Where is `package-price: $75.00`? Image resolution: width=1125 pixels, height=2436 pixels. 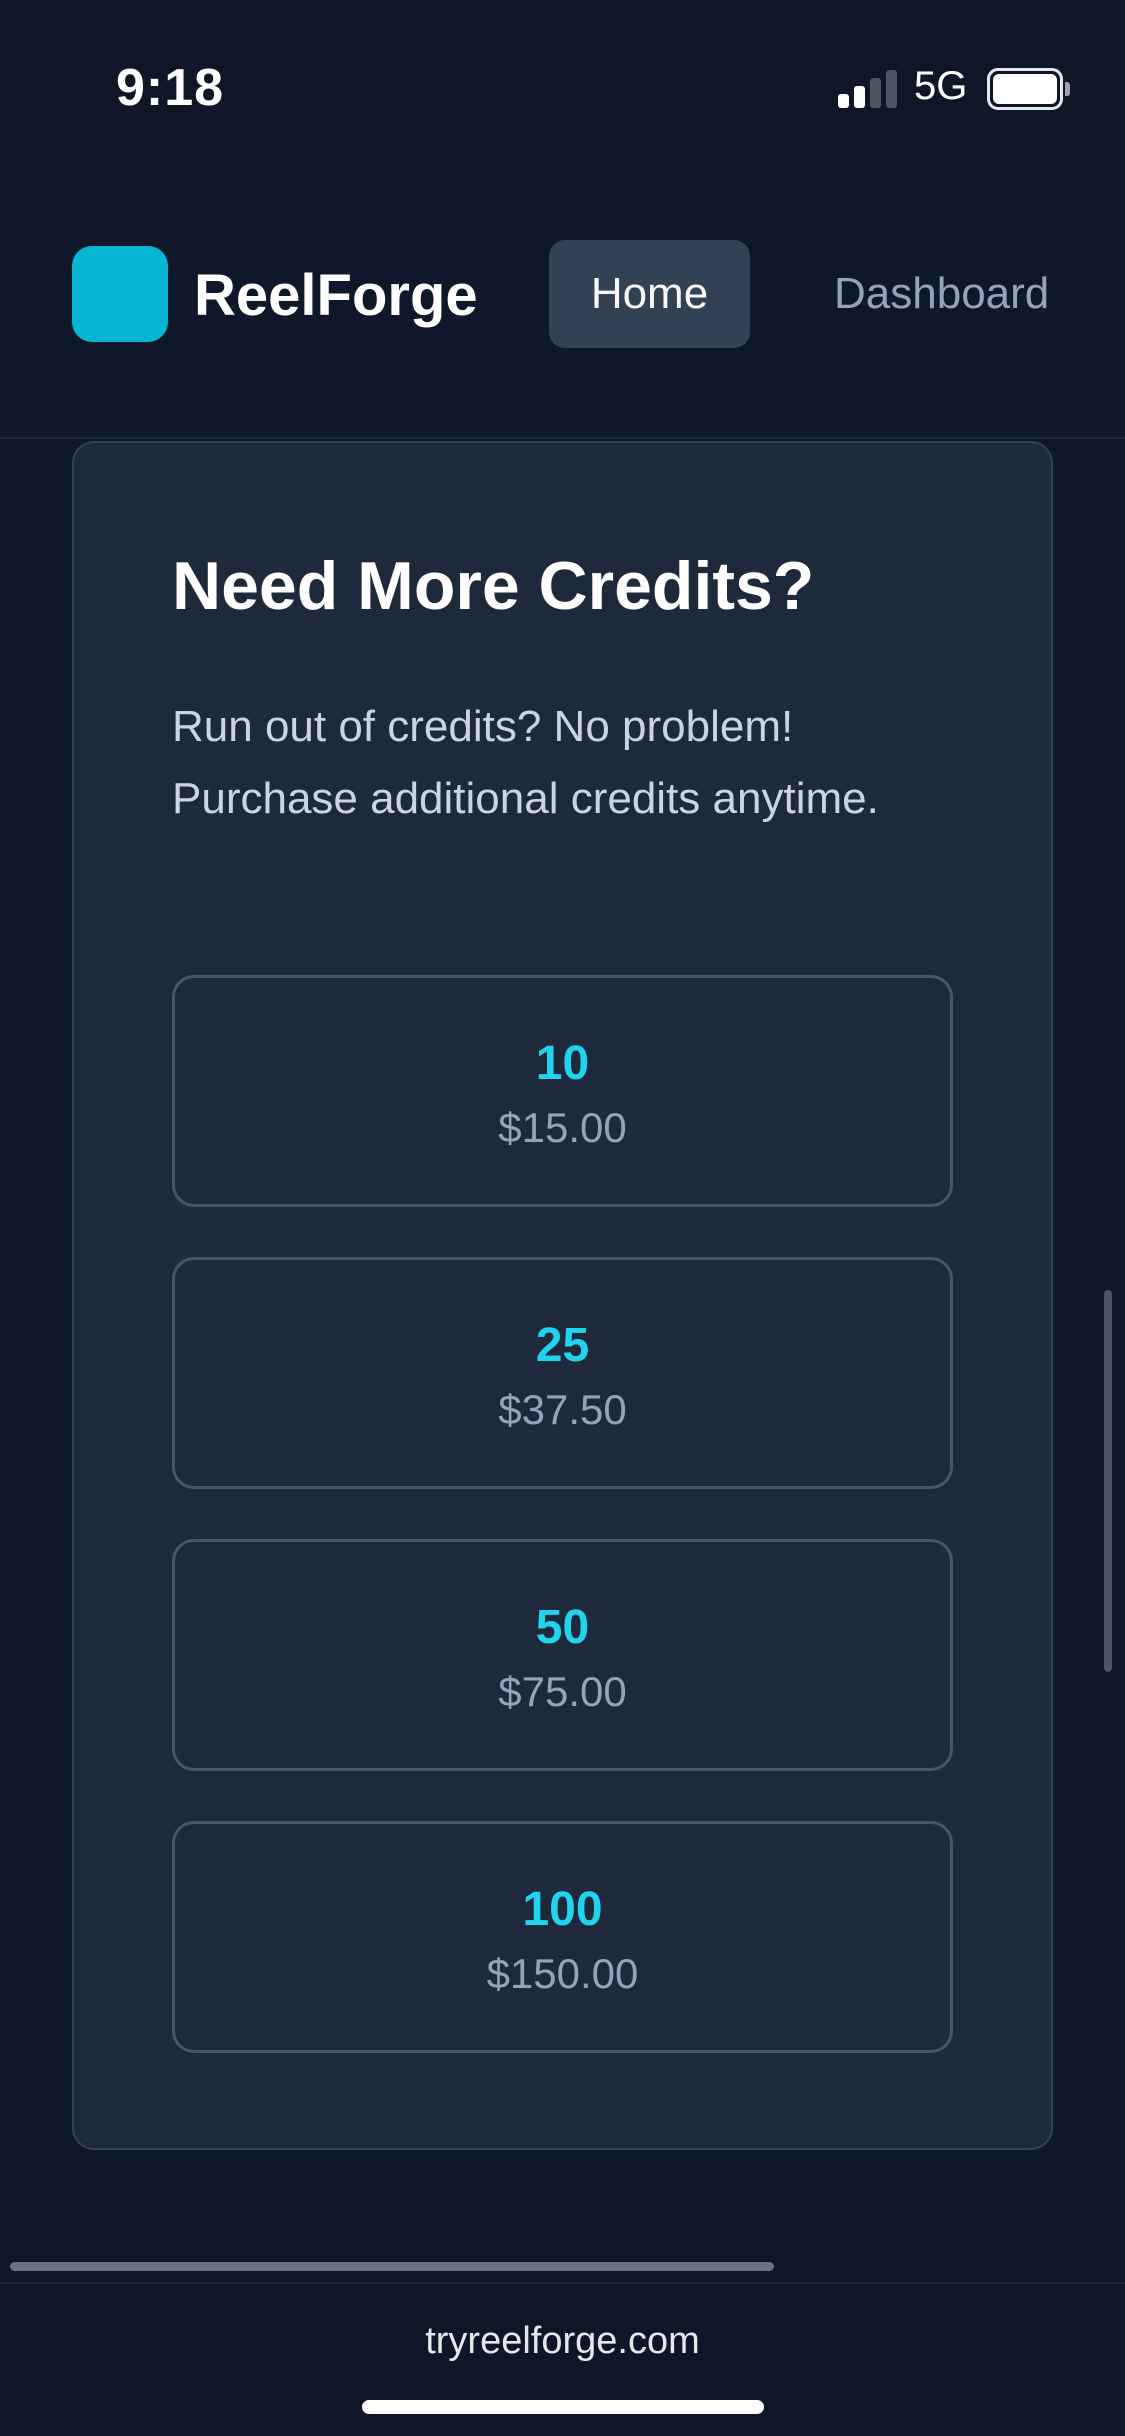 package-price: $75.00 is located at coordinates (562, 1691).